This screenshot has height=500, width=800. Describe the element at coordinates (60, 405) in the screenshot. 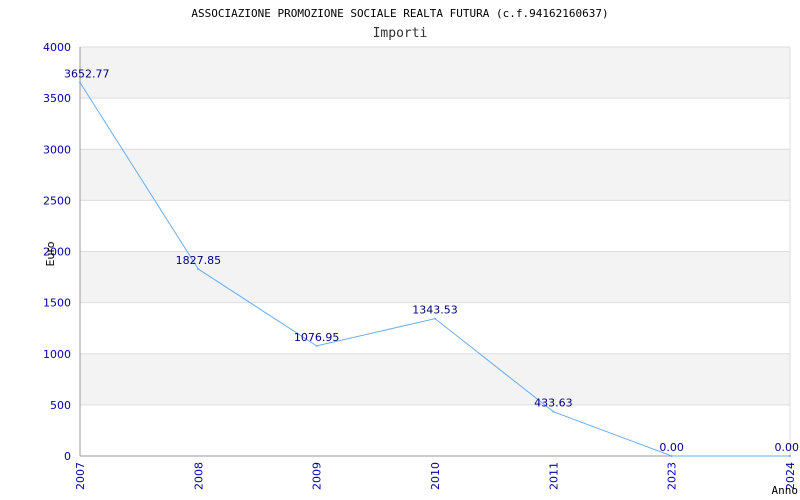

I see `y-tick-label: 500` at that location.